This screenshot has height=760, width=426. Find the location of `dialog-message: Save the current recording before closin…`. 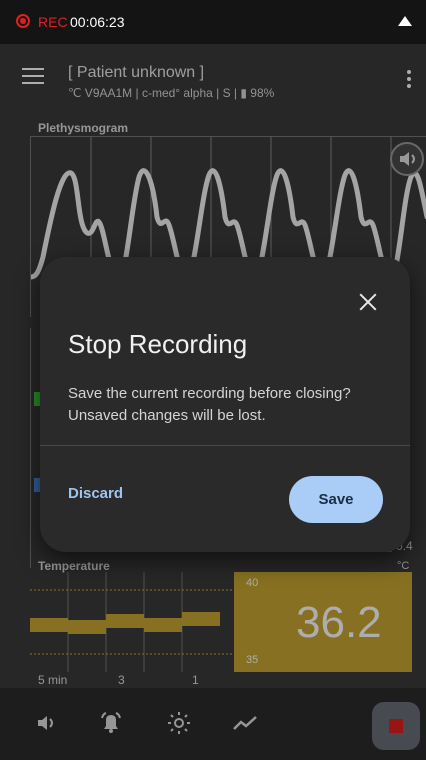

dialog-message: Save the current recording before closin… is located at coordinates (209, 404).